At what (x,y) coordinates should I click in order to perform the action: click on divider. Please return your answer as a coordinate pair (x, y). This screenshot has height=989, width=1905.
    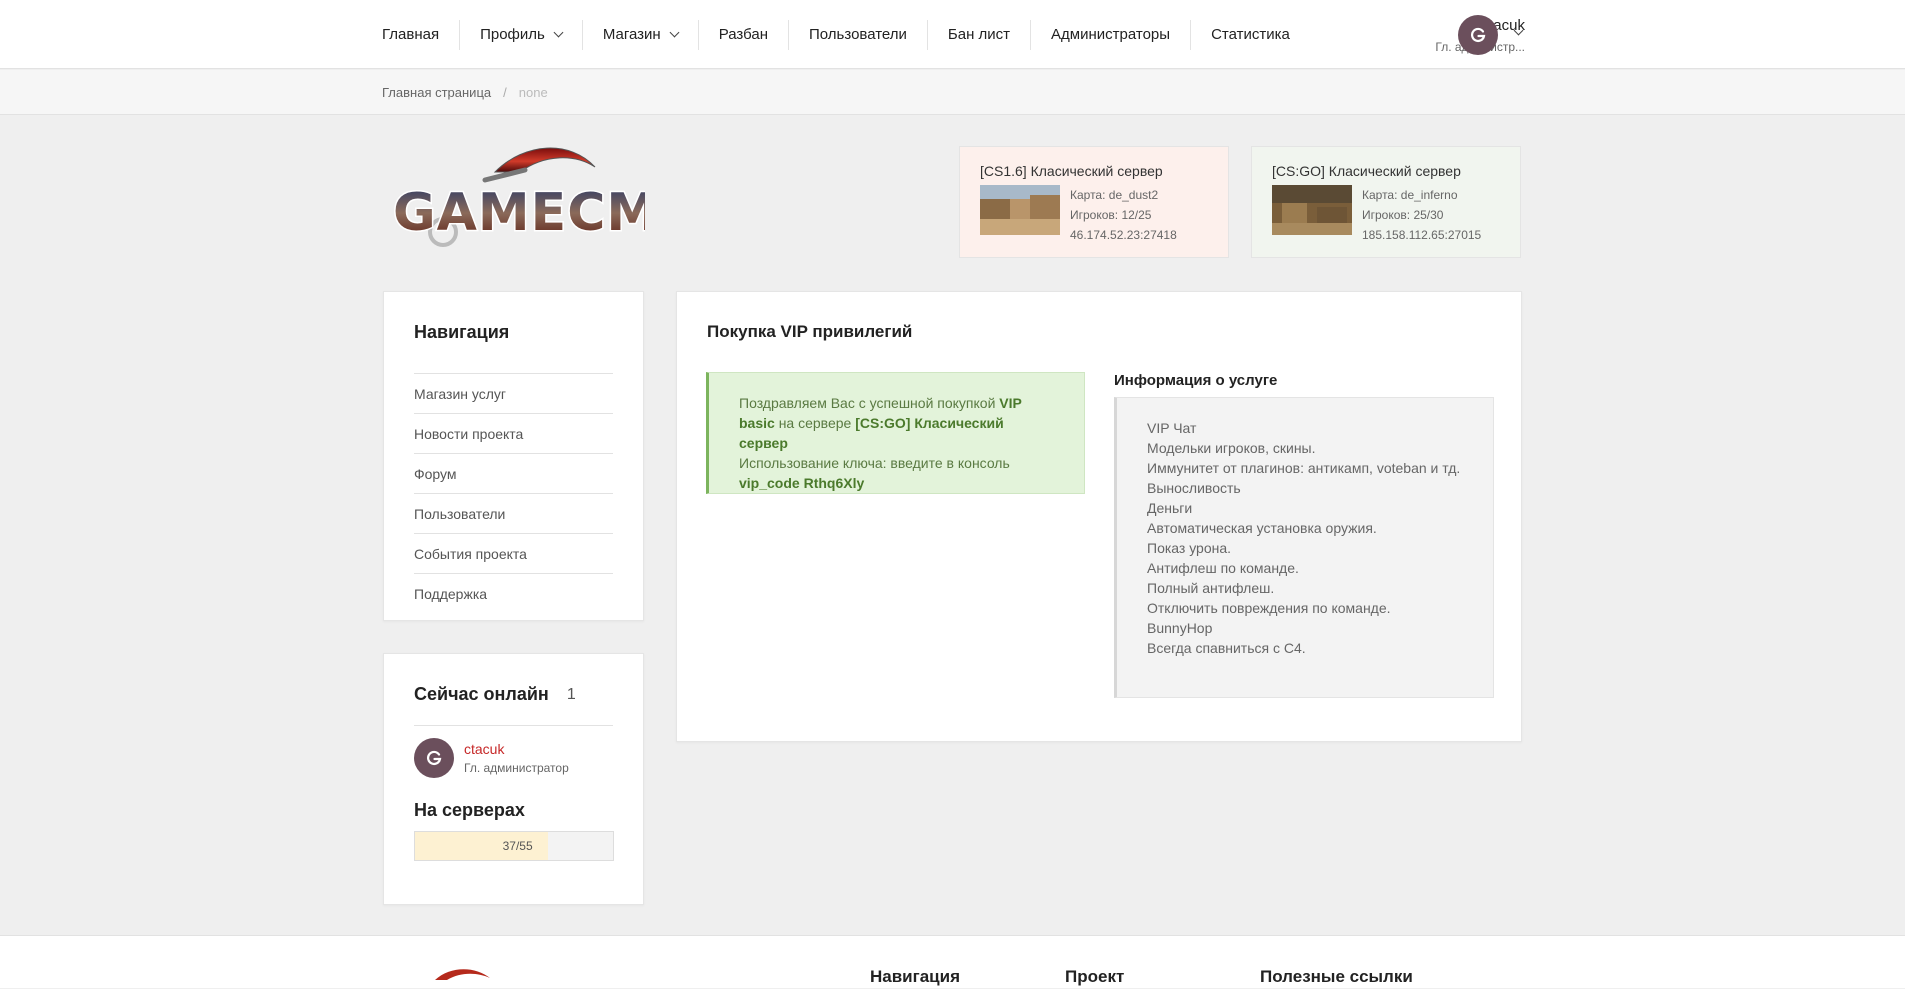
    Looking at the image, I should click on (513, 725).